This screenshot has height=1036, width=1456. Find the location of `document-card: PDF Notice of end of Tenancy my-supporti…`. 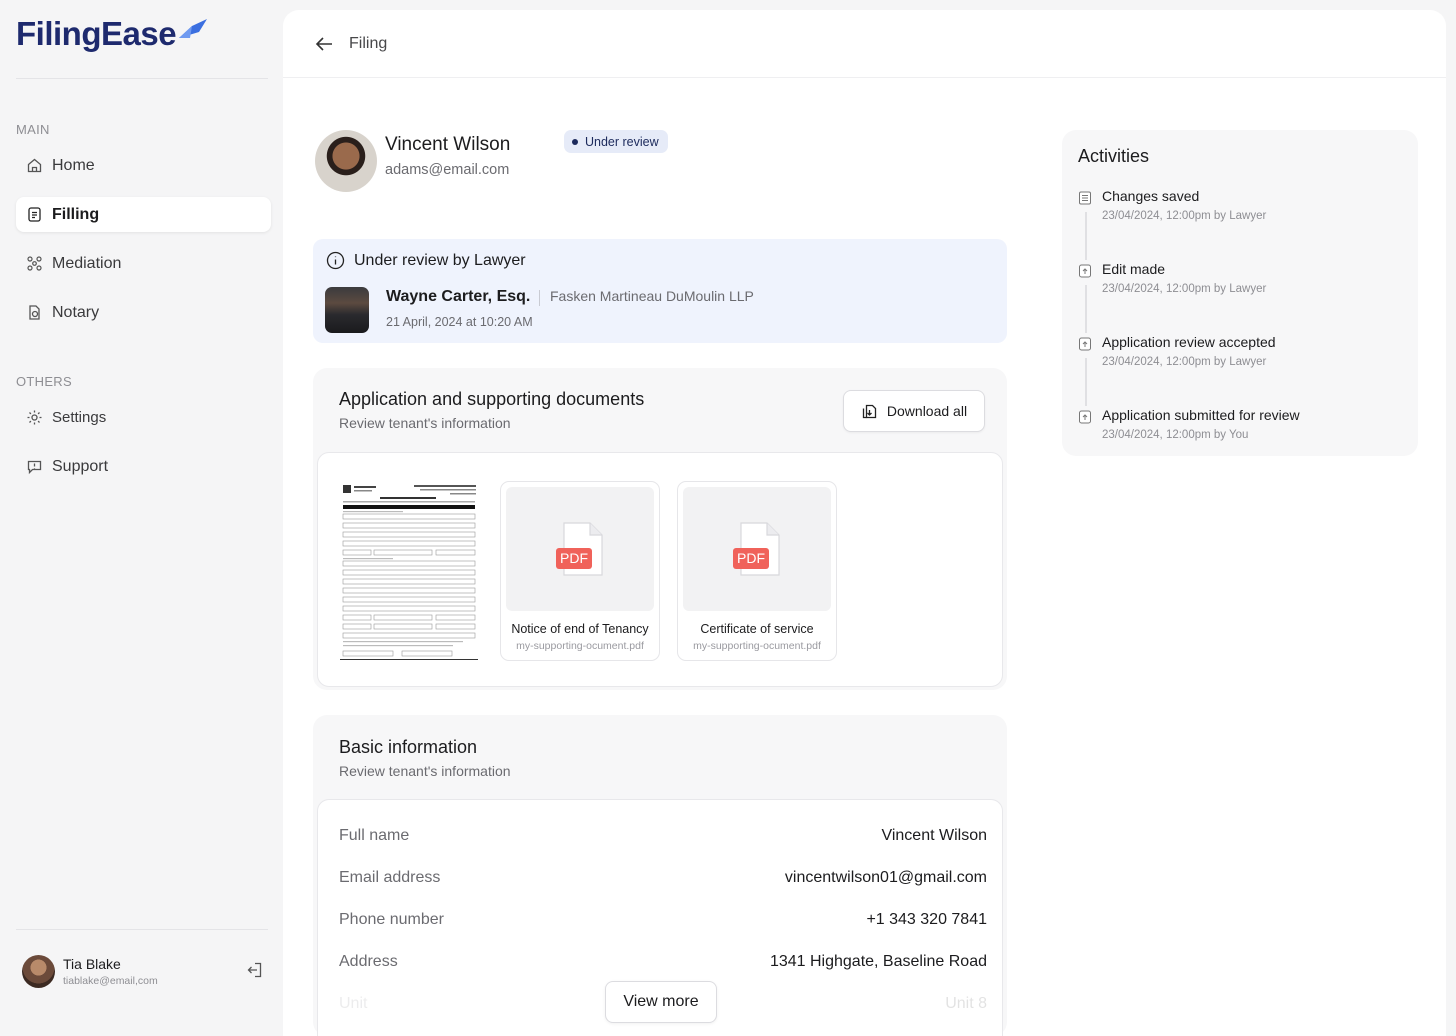

document-card: PDF Notice of end of Tenancy my-supporti… is located at coordinates (580, 571).